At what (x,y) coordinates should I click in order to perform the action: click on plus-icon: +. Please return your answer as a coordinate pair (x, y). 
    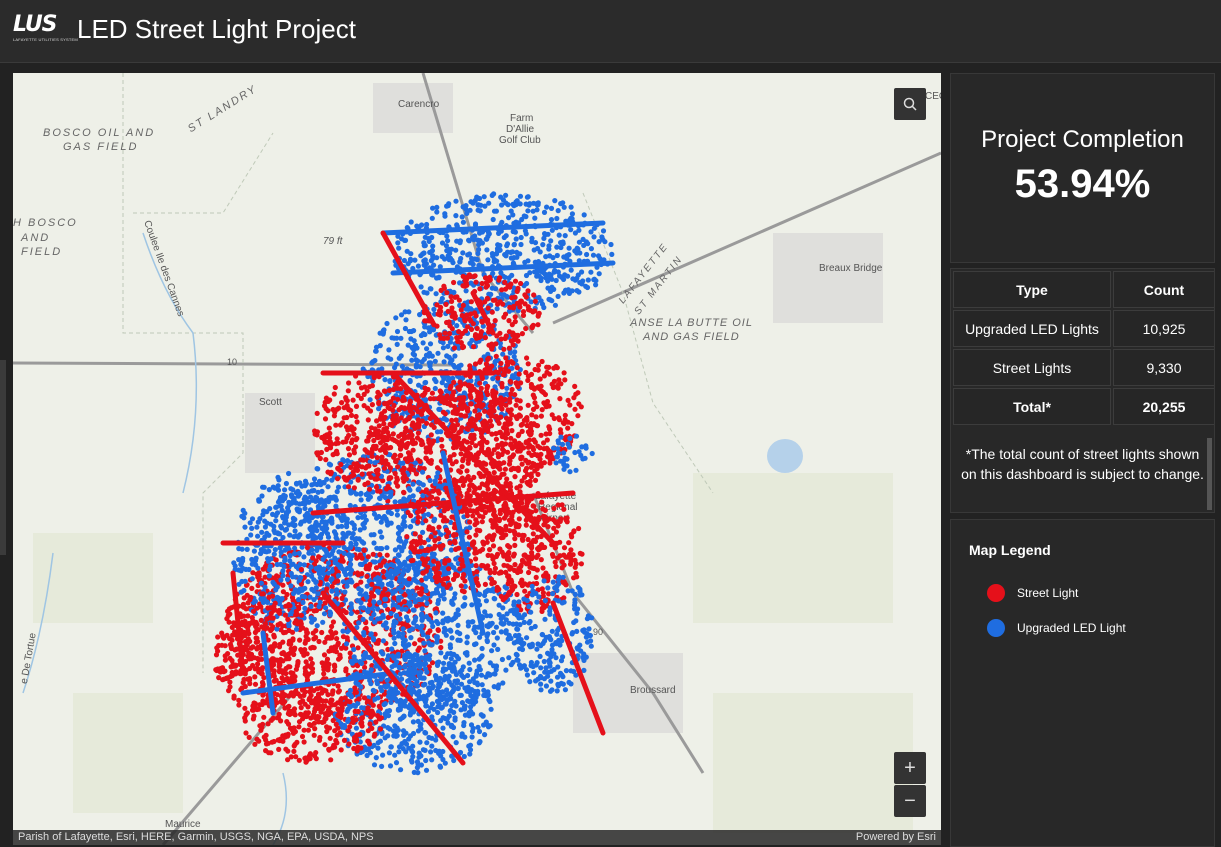
    Looking at the image, I should click on (910, 767).